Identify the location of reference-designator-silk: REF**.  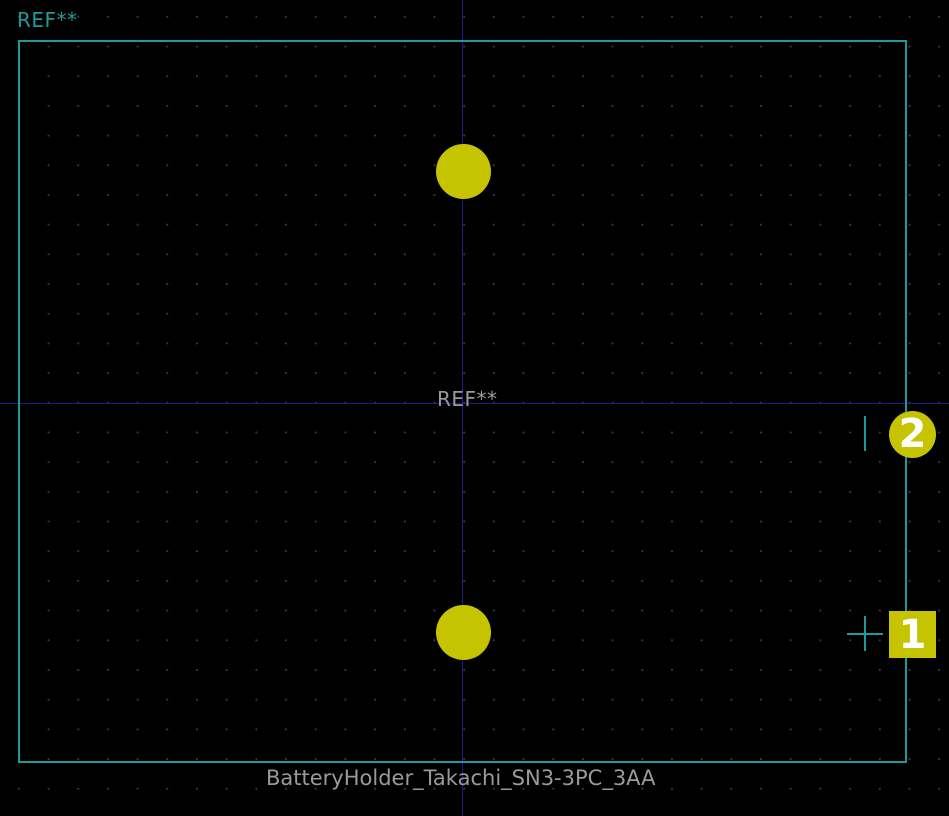
(47, 20).